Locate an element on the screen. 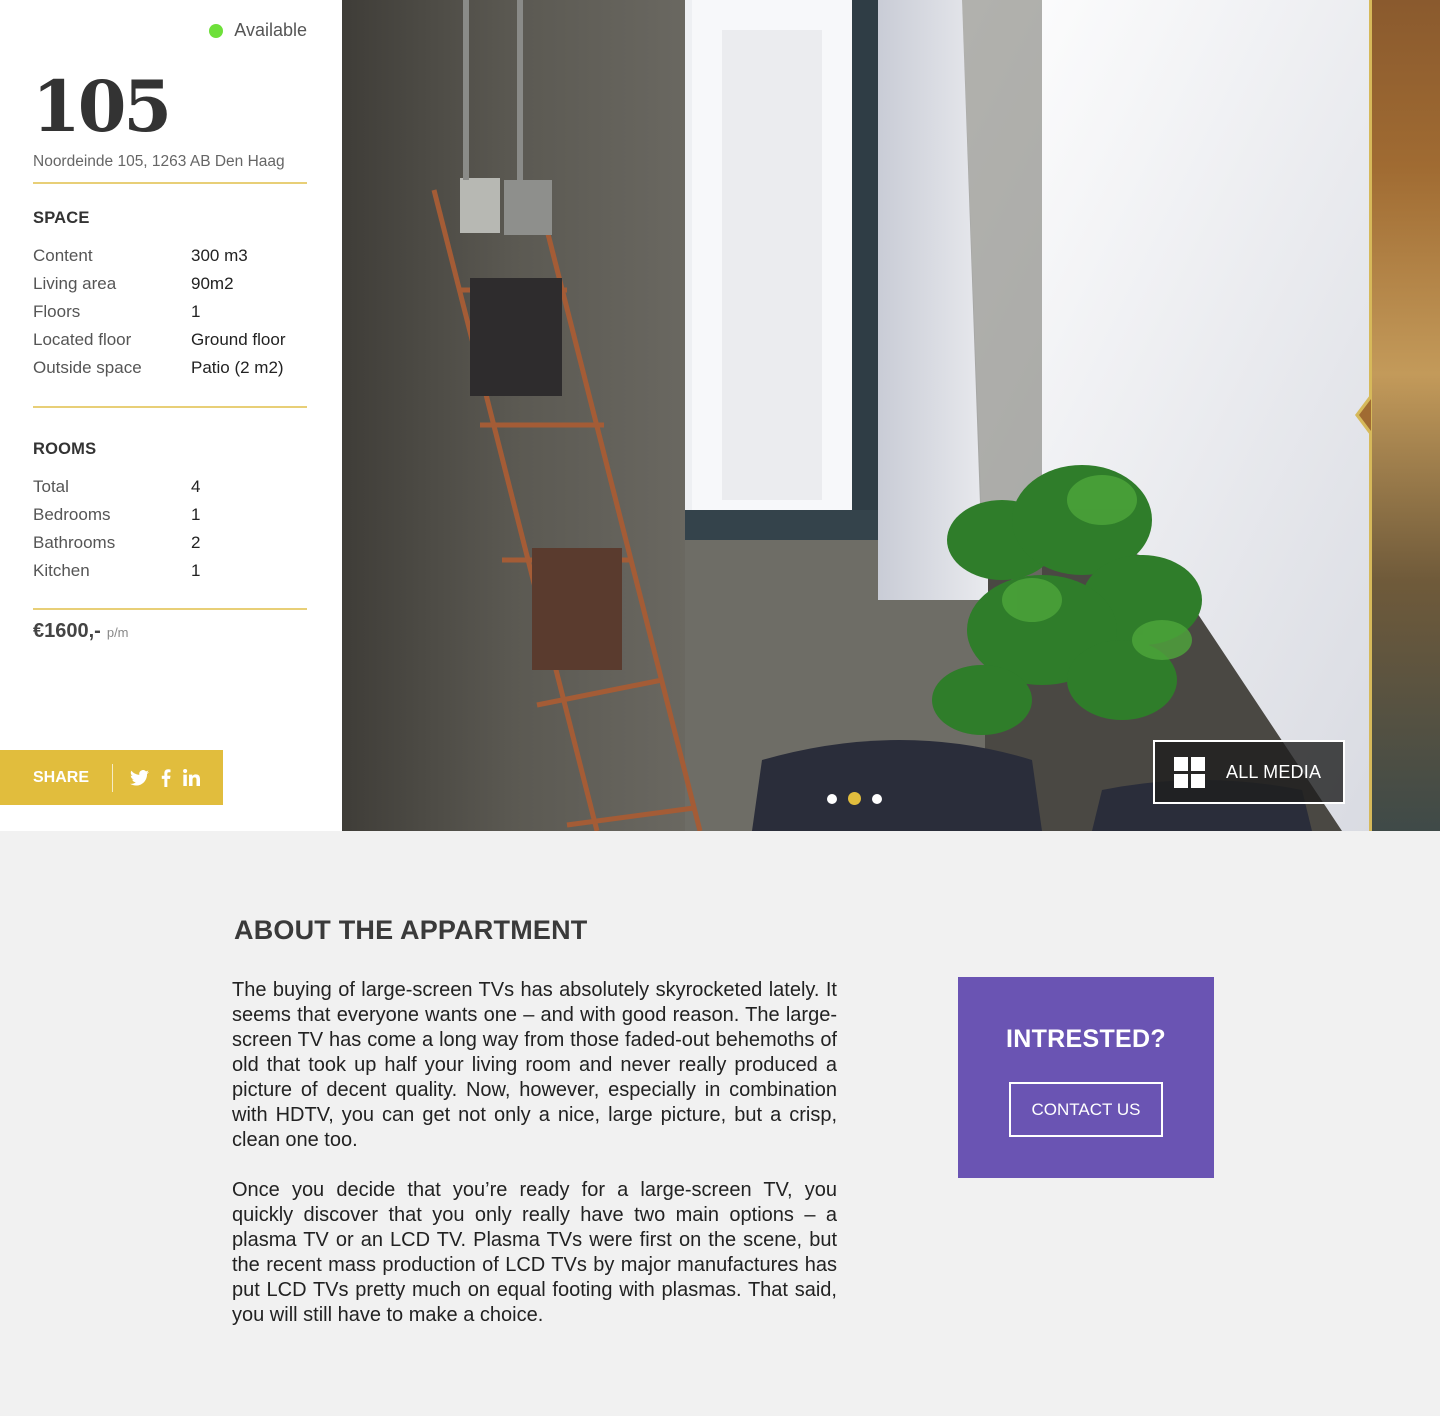 The height and width of the screenshot is (1416, 1440). twitter-icon is located at coordinates (139, 777).